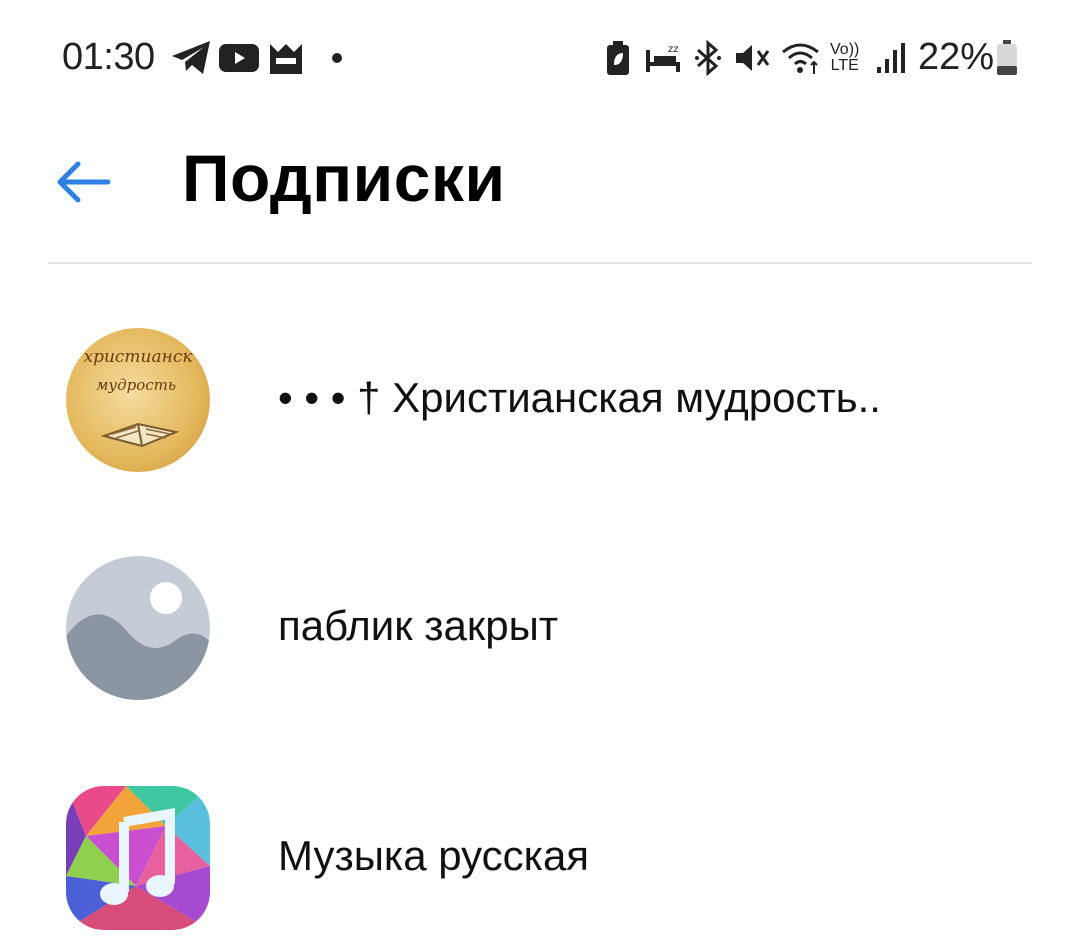  Describe the element at coordinates (956, 57) in the screenshot. I see `battery-percent: 22%` at that location.